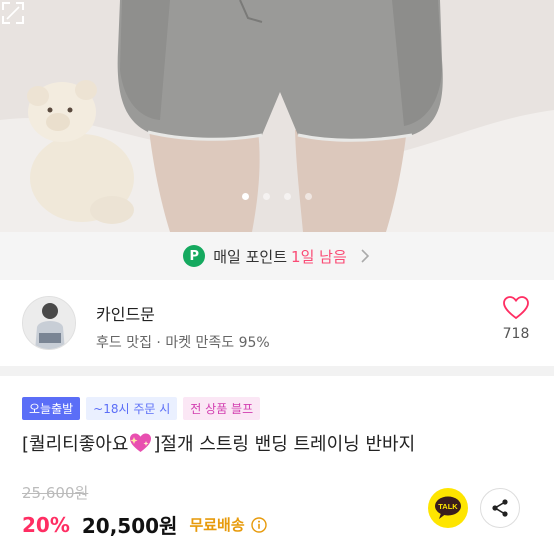  I want to click on kakao-talk-button: TALK, so click(448, 508).